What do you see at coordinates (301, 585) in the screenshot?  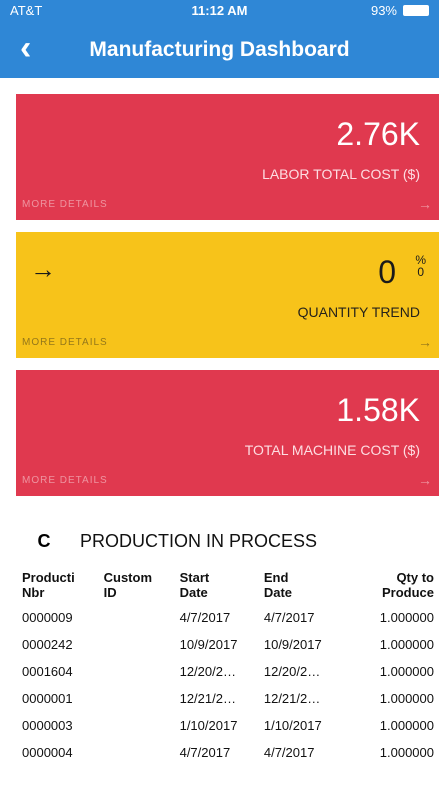 I see `column-header-end-date: End Date` at bounding box center [301, 585].